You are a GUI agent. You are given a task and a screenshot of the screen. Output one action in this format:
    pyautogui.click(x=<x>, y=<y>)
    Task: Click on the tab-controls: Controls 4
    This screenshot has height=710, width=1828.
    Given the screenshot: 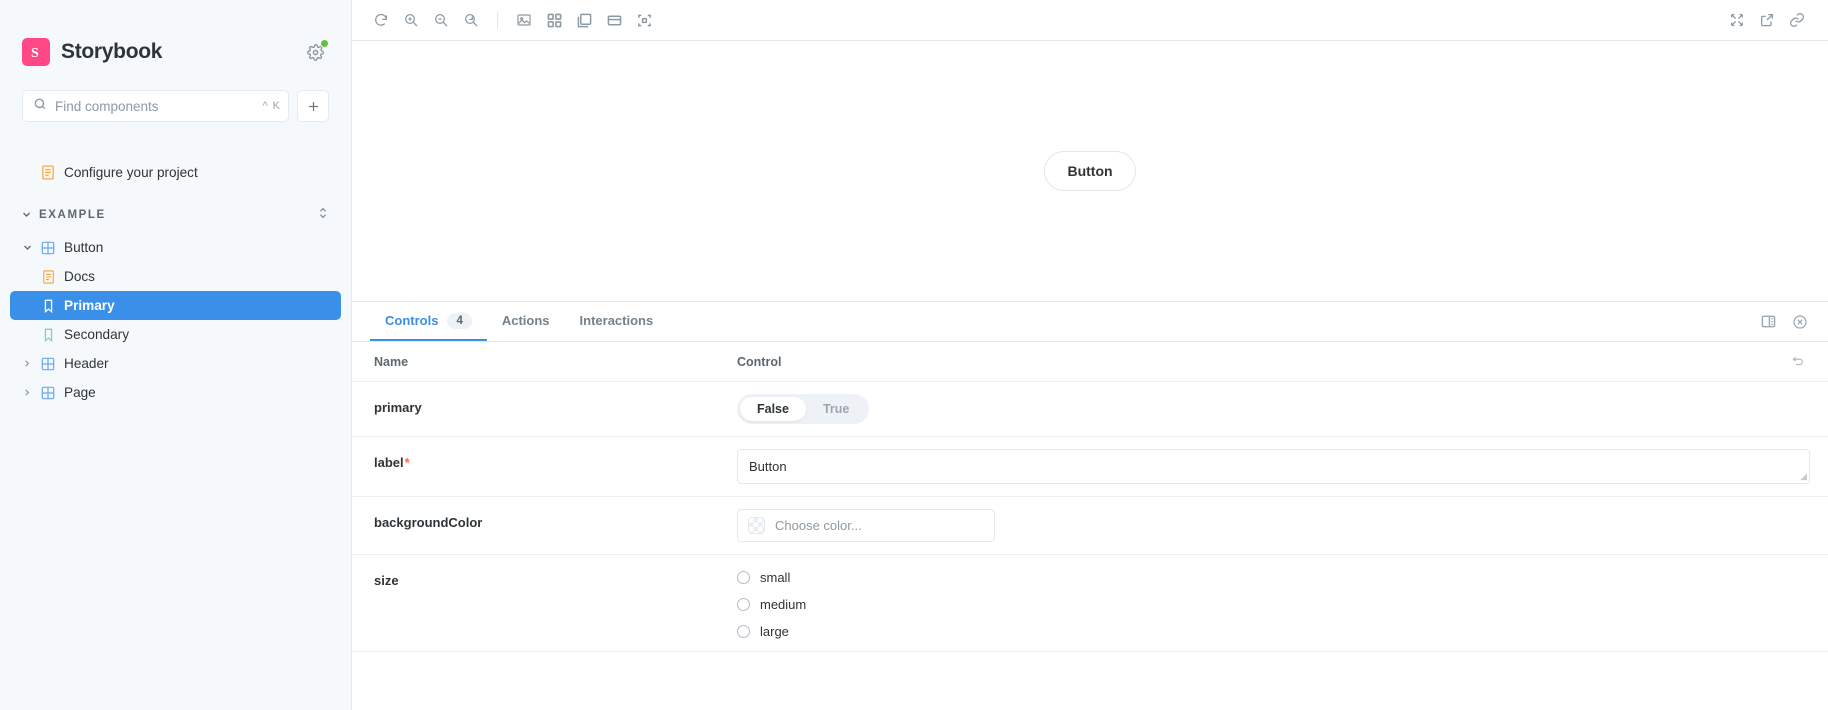 What is the action you would take?
    pyautogui.click(x=428, y=321)
    